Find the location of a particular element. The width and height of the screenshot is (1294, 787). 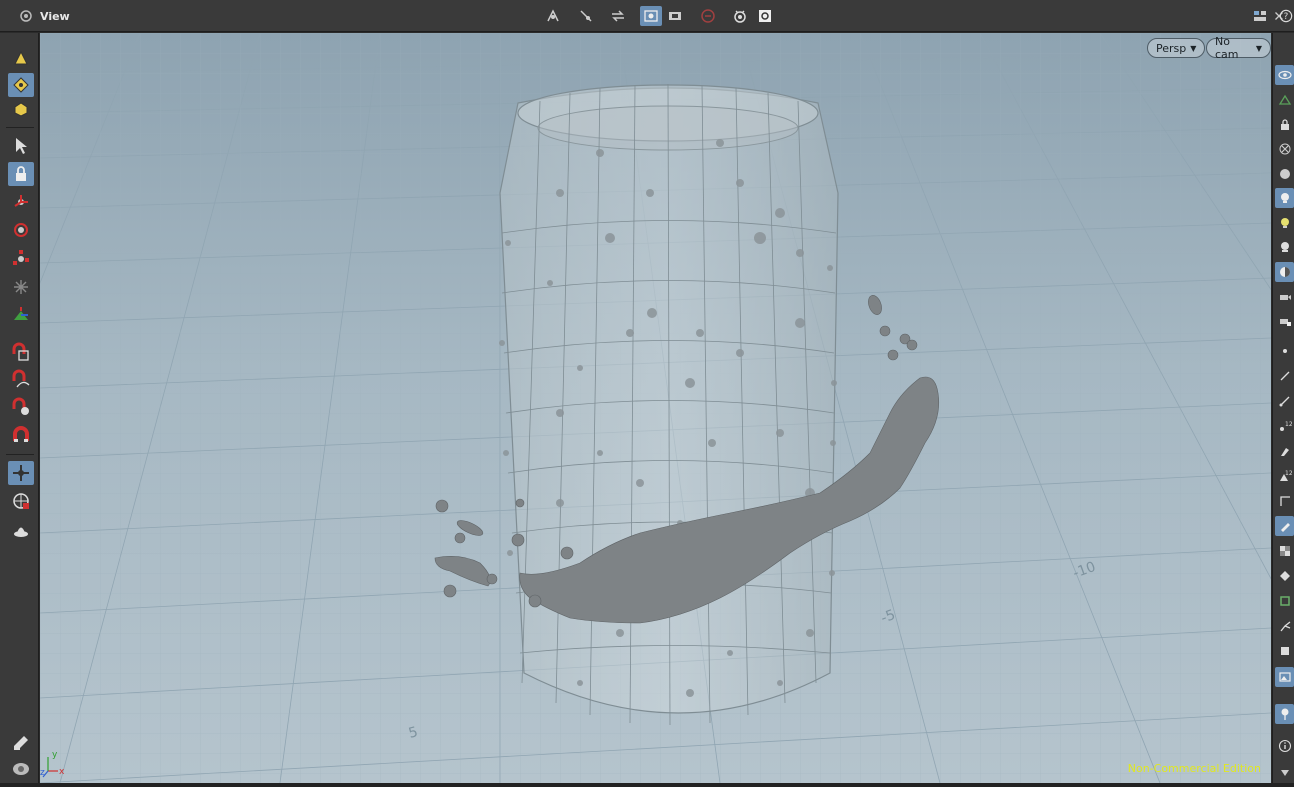

cam-menu: No cam ▼ is located at coordinates (1238, 48).